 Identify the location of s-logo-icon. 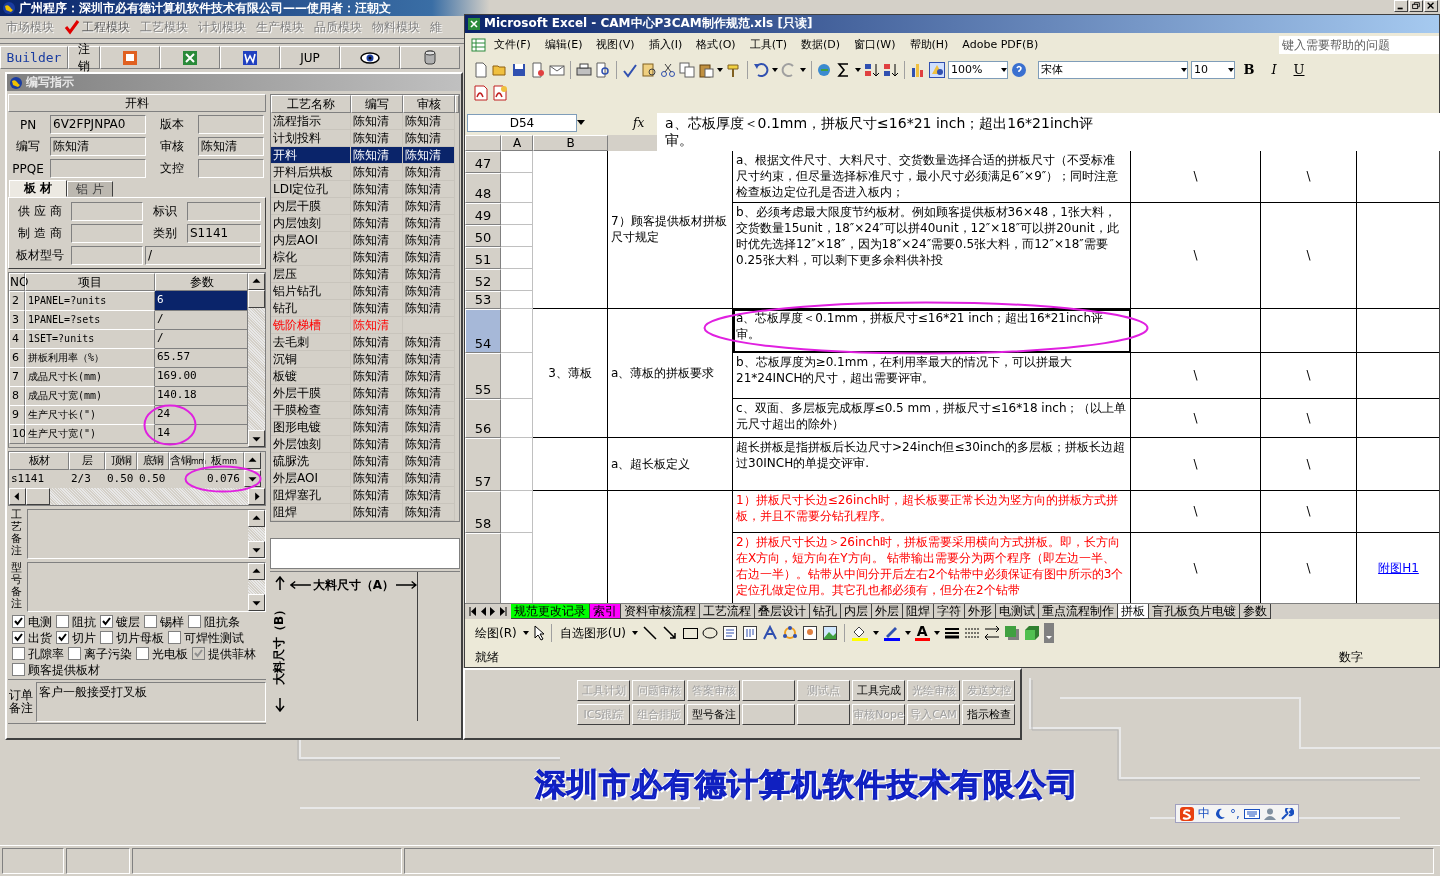
(1187, 813).